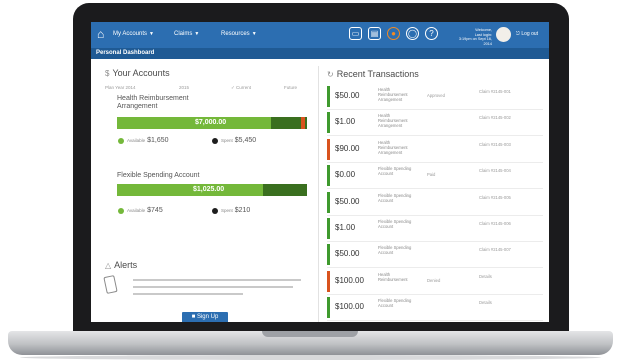 The height and width of the screenshot is (362, 621). I want to click on transaction-status: Approved, so click(436, 95).